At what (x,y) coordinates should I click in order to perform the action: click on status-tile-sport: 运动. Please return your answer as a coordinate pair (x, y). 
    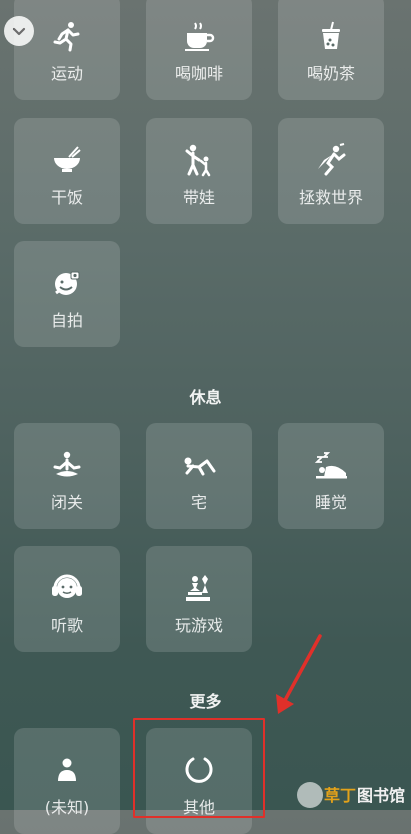
    Looking at the image, I should click on (67, 50).